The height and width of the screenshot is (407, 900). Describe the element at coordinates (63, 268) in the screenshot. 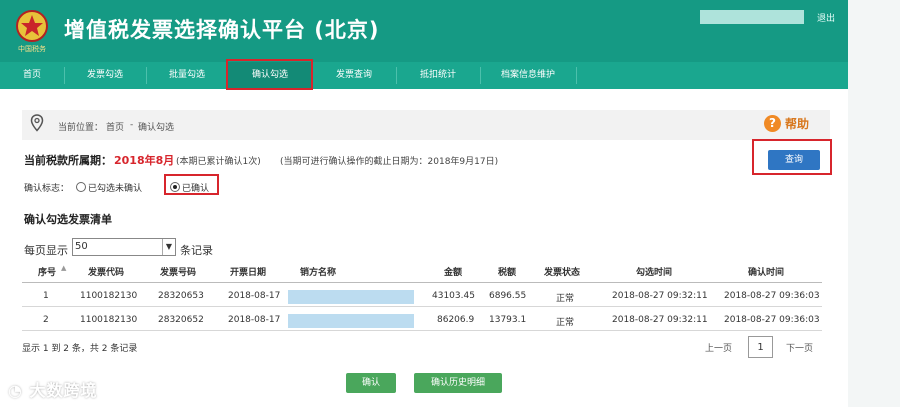

I see `sort-up-icon: ▲` at that location.